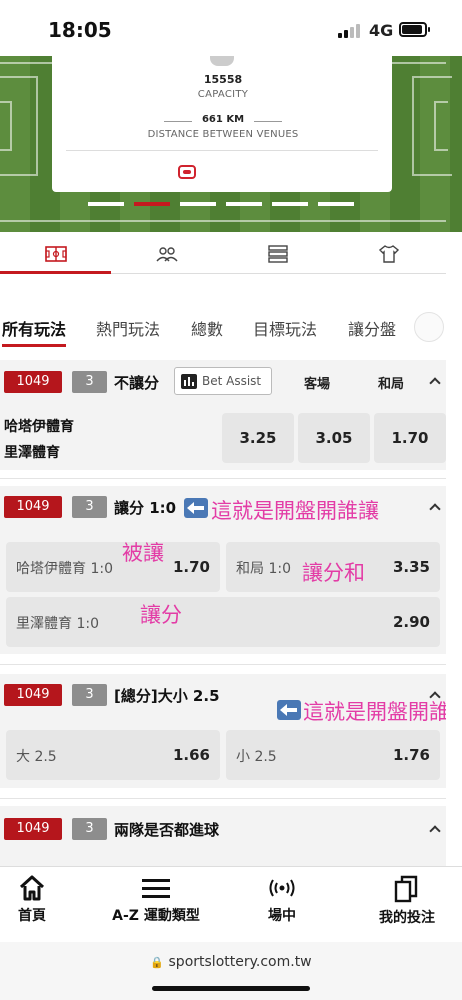  What do you see at coordinates (57, 624) in the screenshot?
I see `odds-label: 里澤體育 1:0` at bounding box center [57, 624].